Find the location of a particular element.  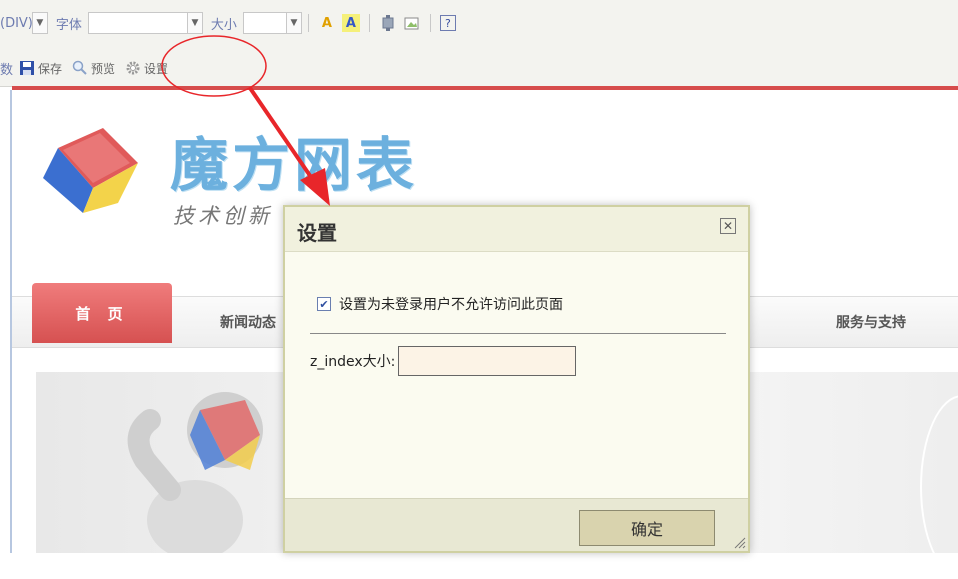

save-button: 保存 is located at coordinates (40, 68).